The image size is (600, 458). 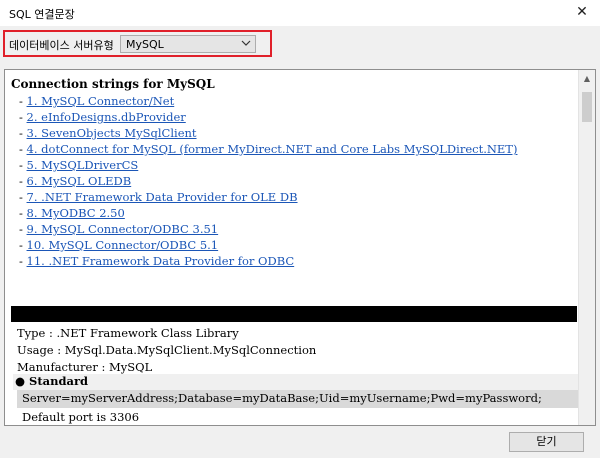 I want to click on default-port-note: Default port is 3306, so click(x=81, y=417).